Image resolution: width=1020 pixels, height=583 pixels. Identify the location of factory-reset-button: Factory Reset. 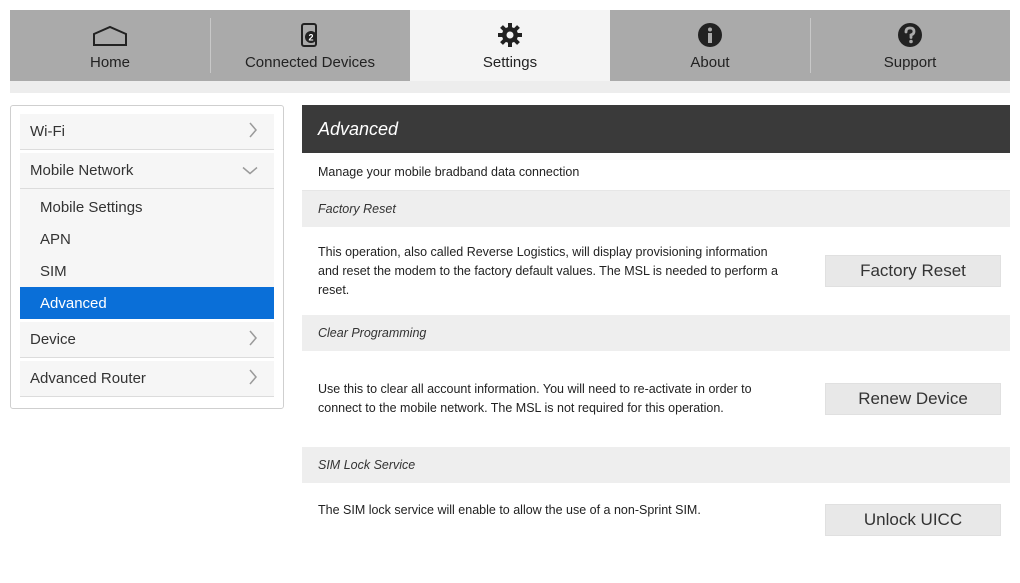
(913, 271).